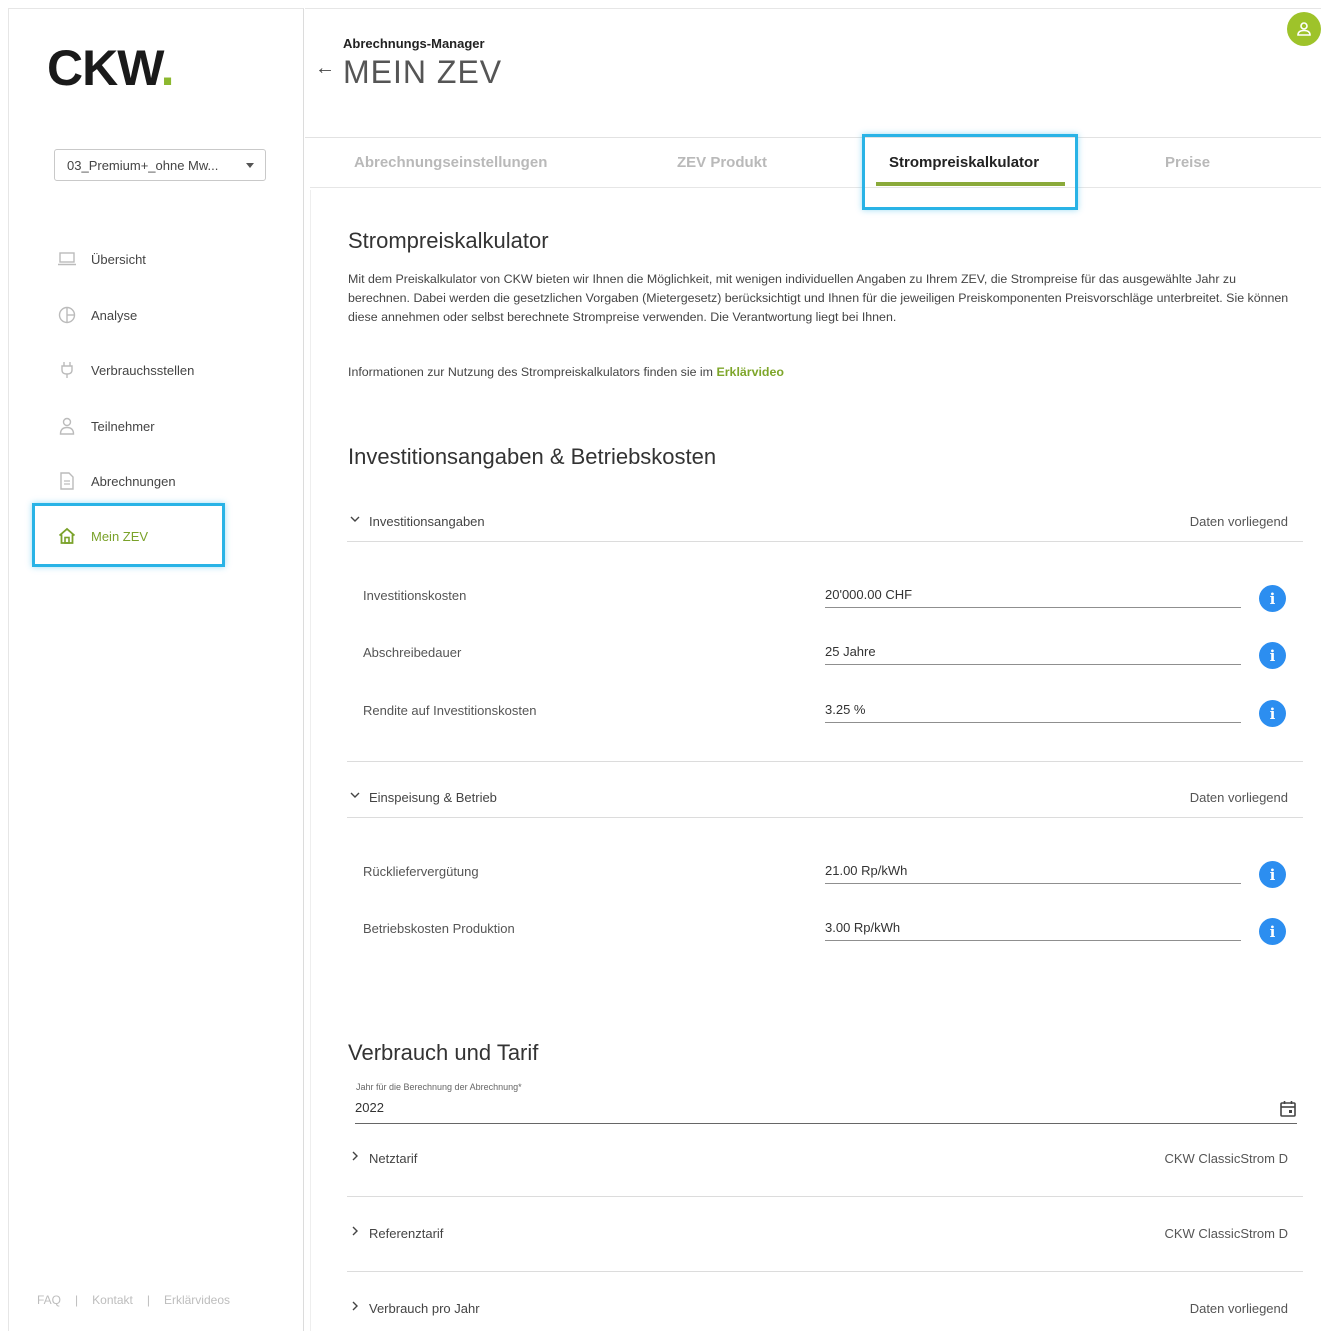 The width and height of the screenshot is (1321, 1331). What do you see at coordinates (1033, 711) in the screenshot?
I see `rendite-input: 3.25 %` at bounding box center [1033, 711].